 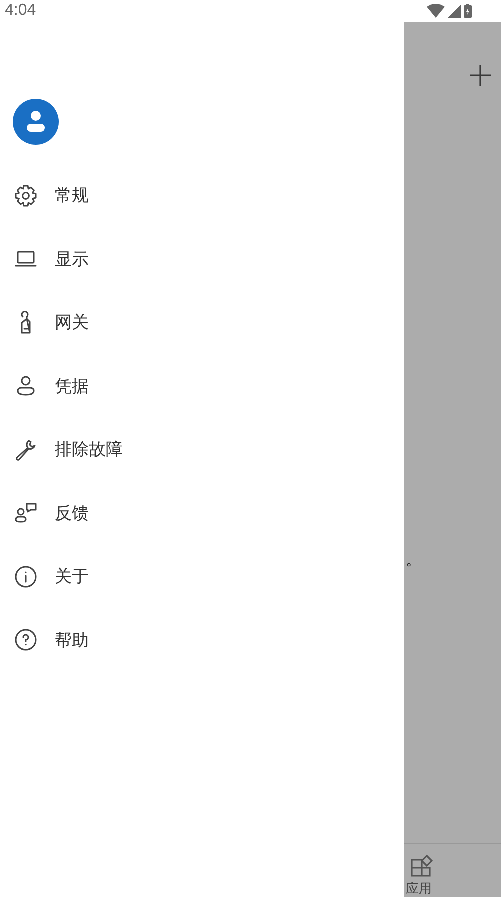 What do you see at coordinates (202, 450) in the screenshot?
I see `menu-item: 排除故障` at bounding box center [202, 450].